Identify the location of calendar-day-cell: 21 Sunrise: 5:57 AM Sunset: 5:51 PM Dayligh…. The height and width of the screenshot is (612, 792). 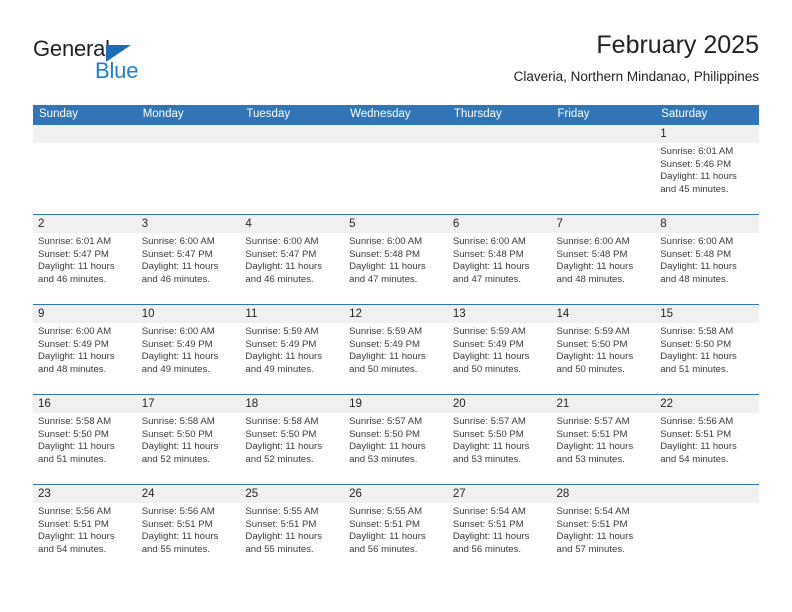
(603, 439).